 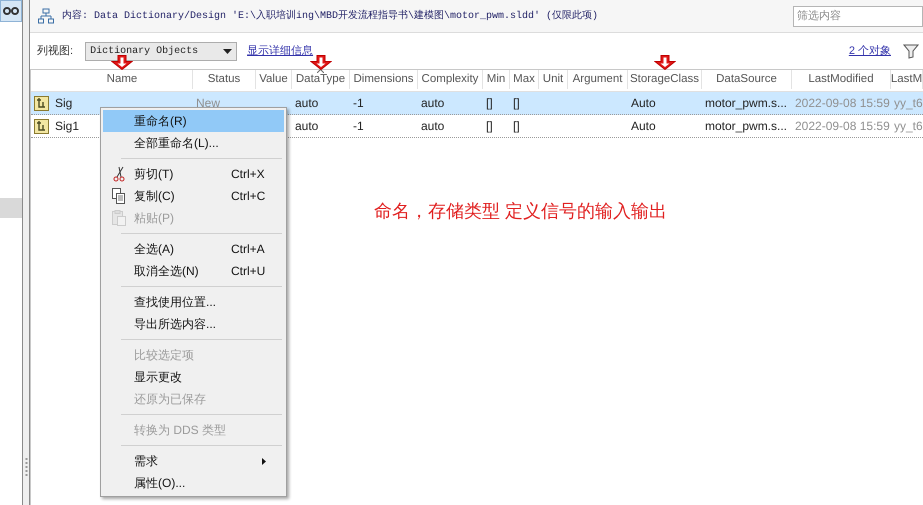 I want to click on column-header: Status, so click(x=224, y=79).